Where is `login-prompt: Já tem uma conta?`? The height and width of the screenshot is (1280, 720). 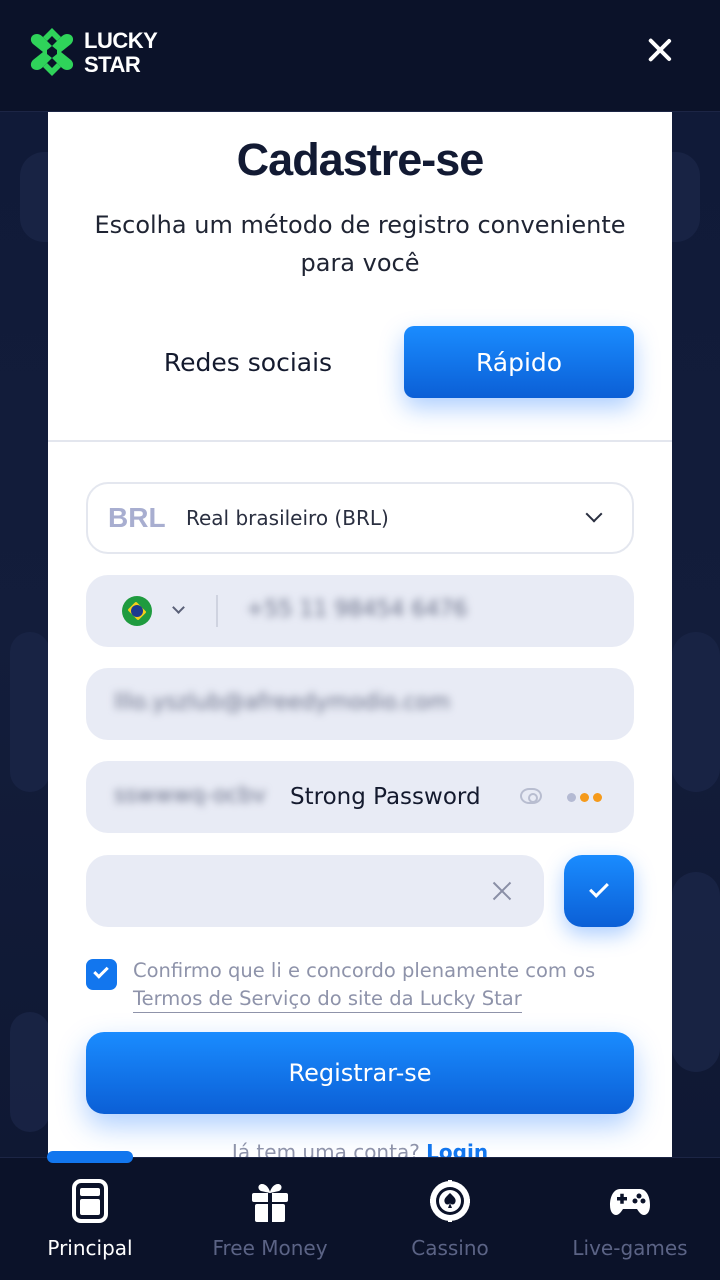
login-prompt: Já tem uma conta? is located at coordinates (325, 1148).